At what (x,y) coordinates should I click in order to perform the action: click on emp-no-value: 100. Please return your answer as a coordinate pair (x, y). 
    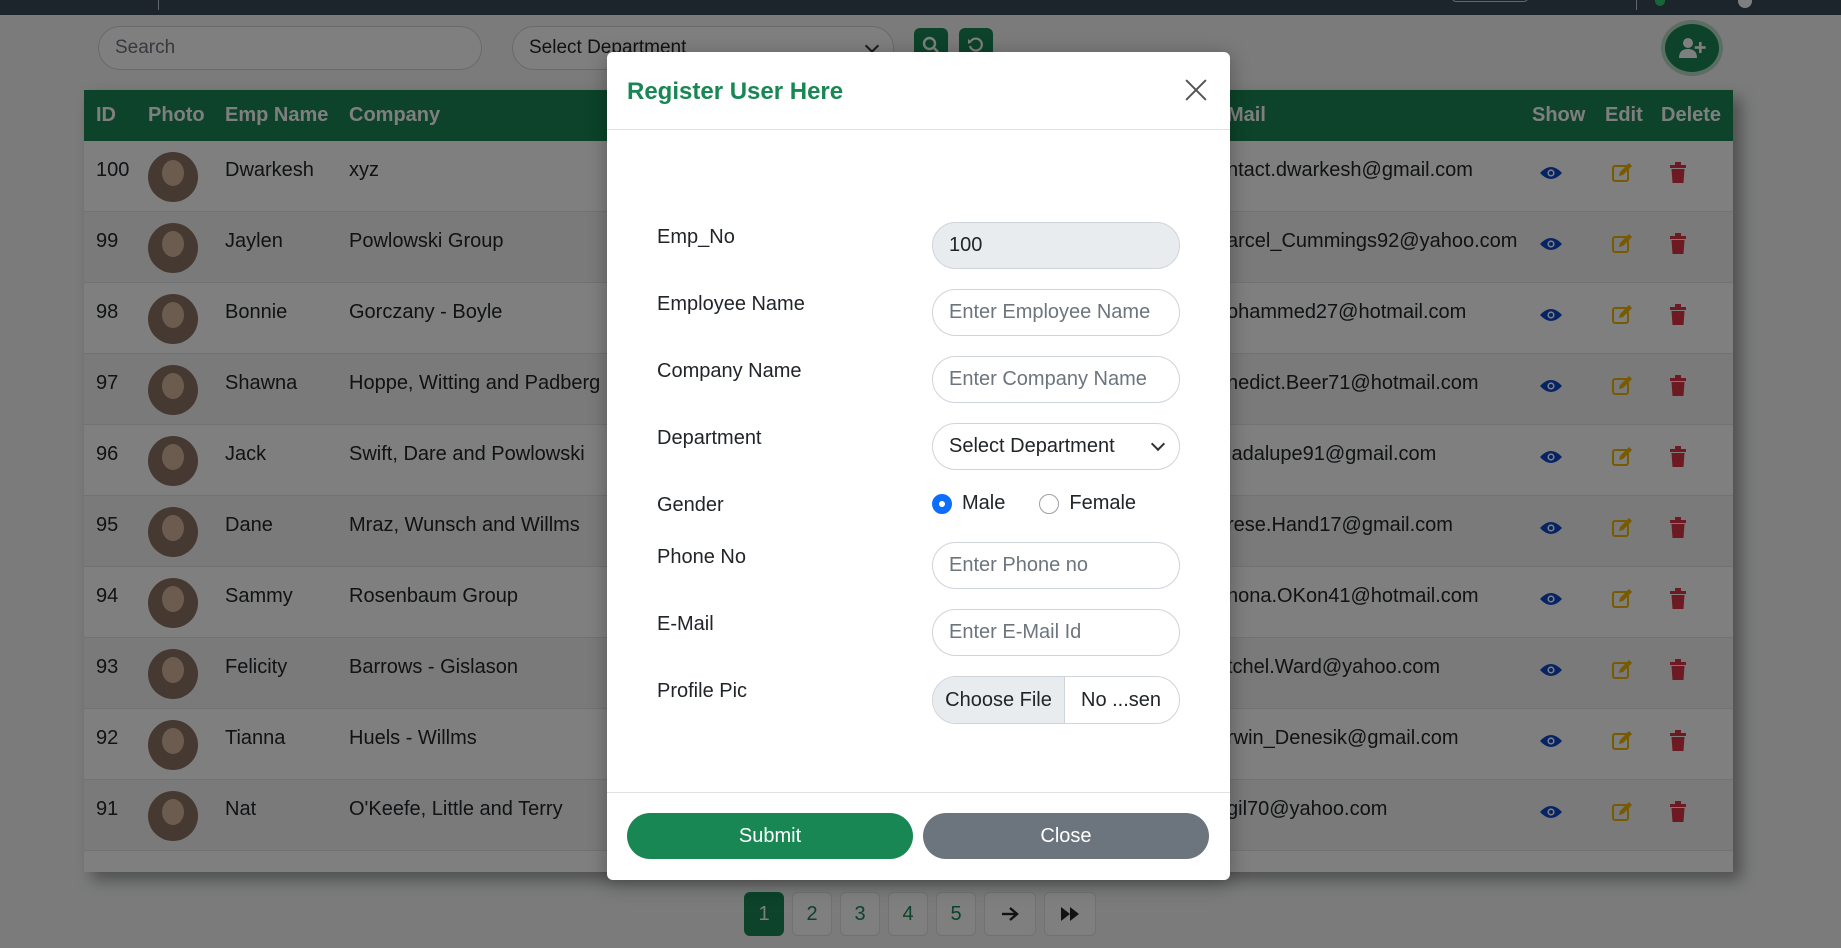
    Looking at the image, I should click on (966, 245).